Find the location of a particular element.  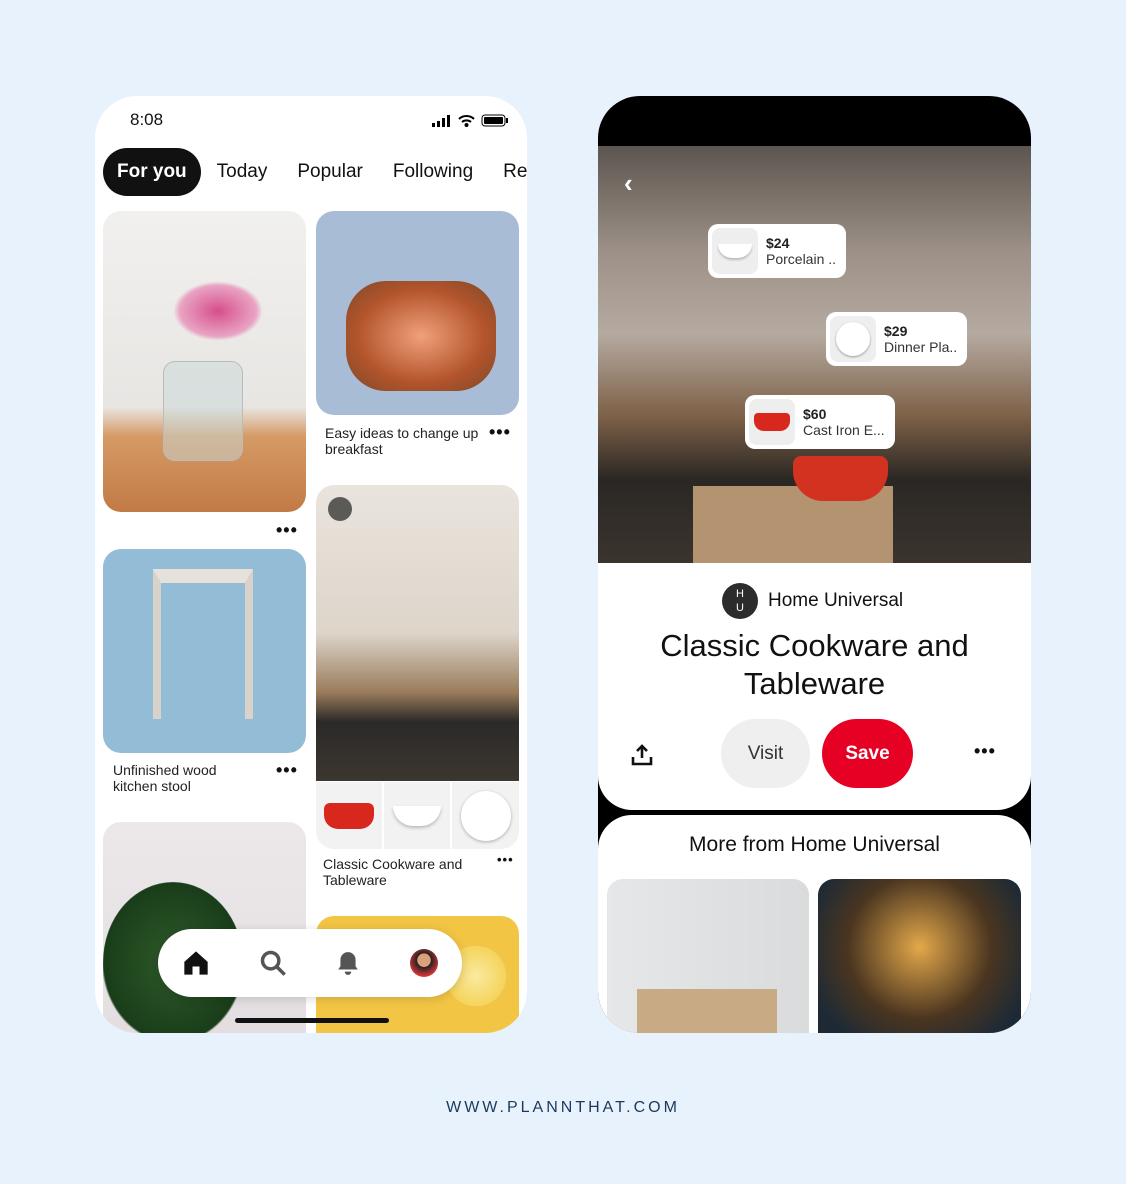

more-options-button: ••• is located at coordinates (985, 751).